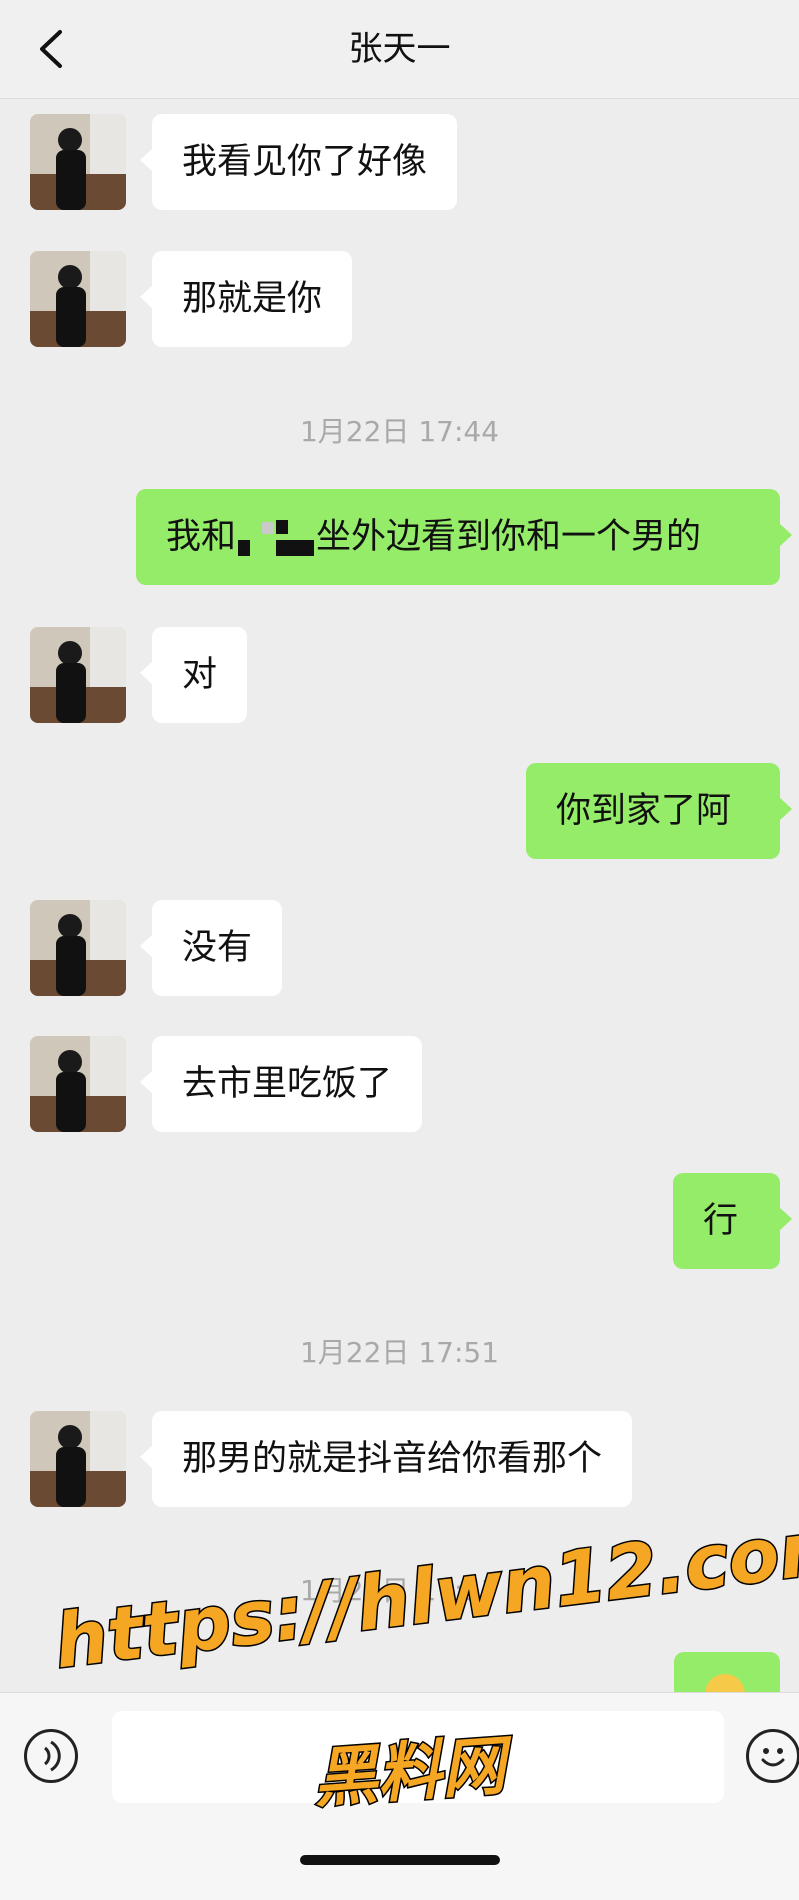 The height and width of the screenshot is (1900, 799). Describe the element at coordinates (386, 1459) in the screenshot. I see `message-bubble-incoming: 那男的就是抖音给你看那个` at that location.